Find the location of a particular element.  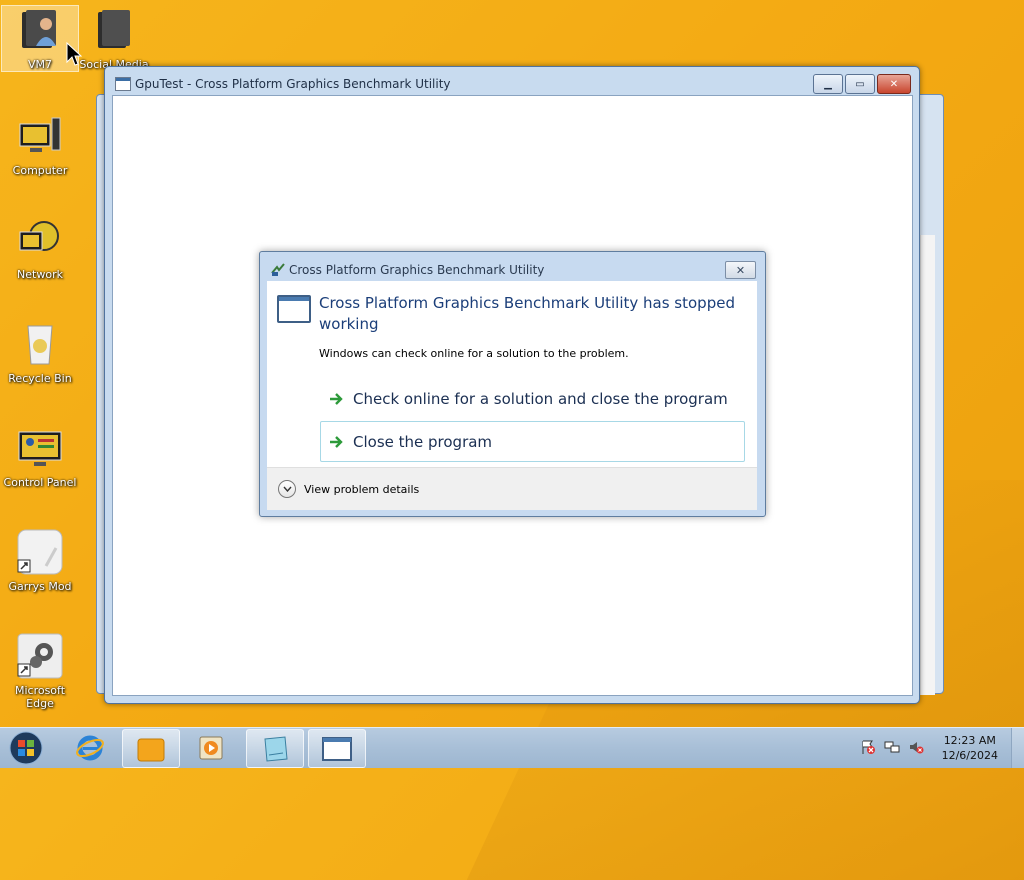

user-folder-icon is located at coordinates (40, 30).